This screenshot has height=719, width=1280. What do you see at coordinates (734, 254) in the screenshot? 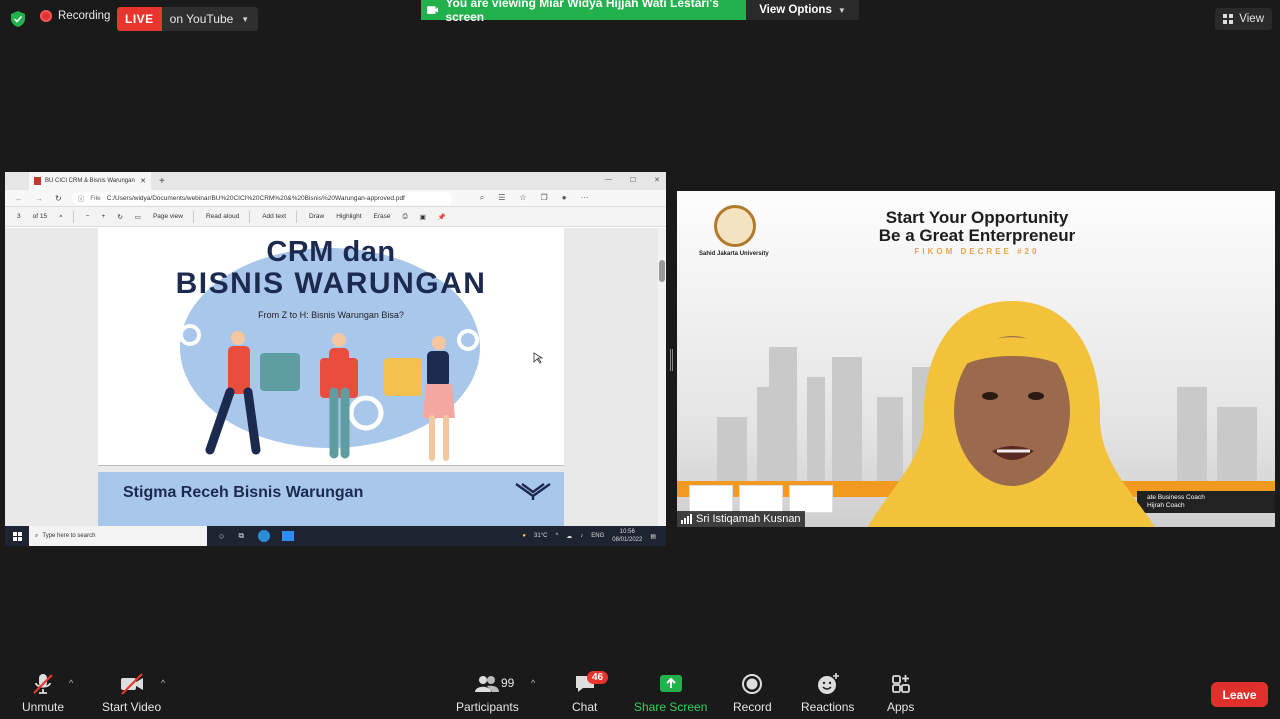
I see `university-name: Sahid Jakarta University` at bounding box center [734, 254].